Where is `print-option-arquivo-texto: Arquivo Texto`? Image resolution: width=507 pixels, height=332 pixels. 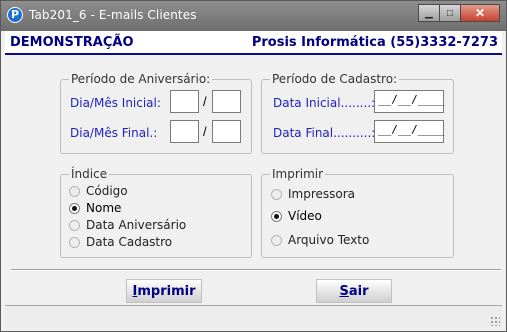 print-option-arquivo-texto: Arquivo Texto is located at coordinates (320, 240).